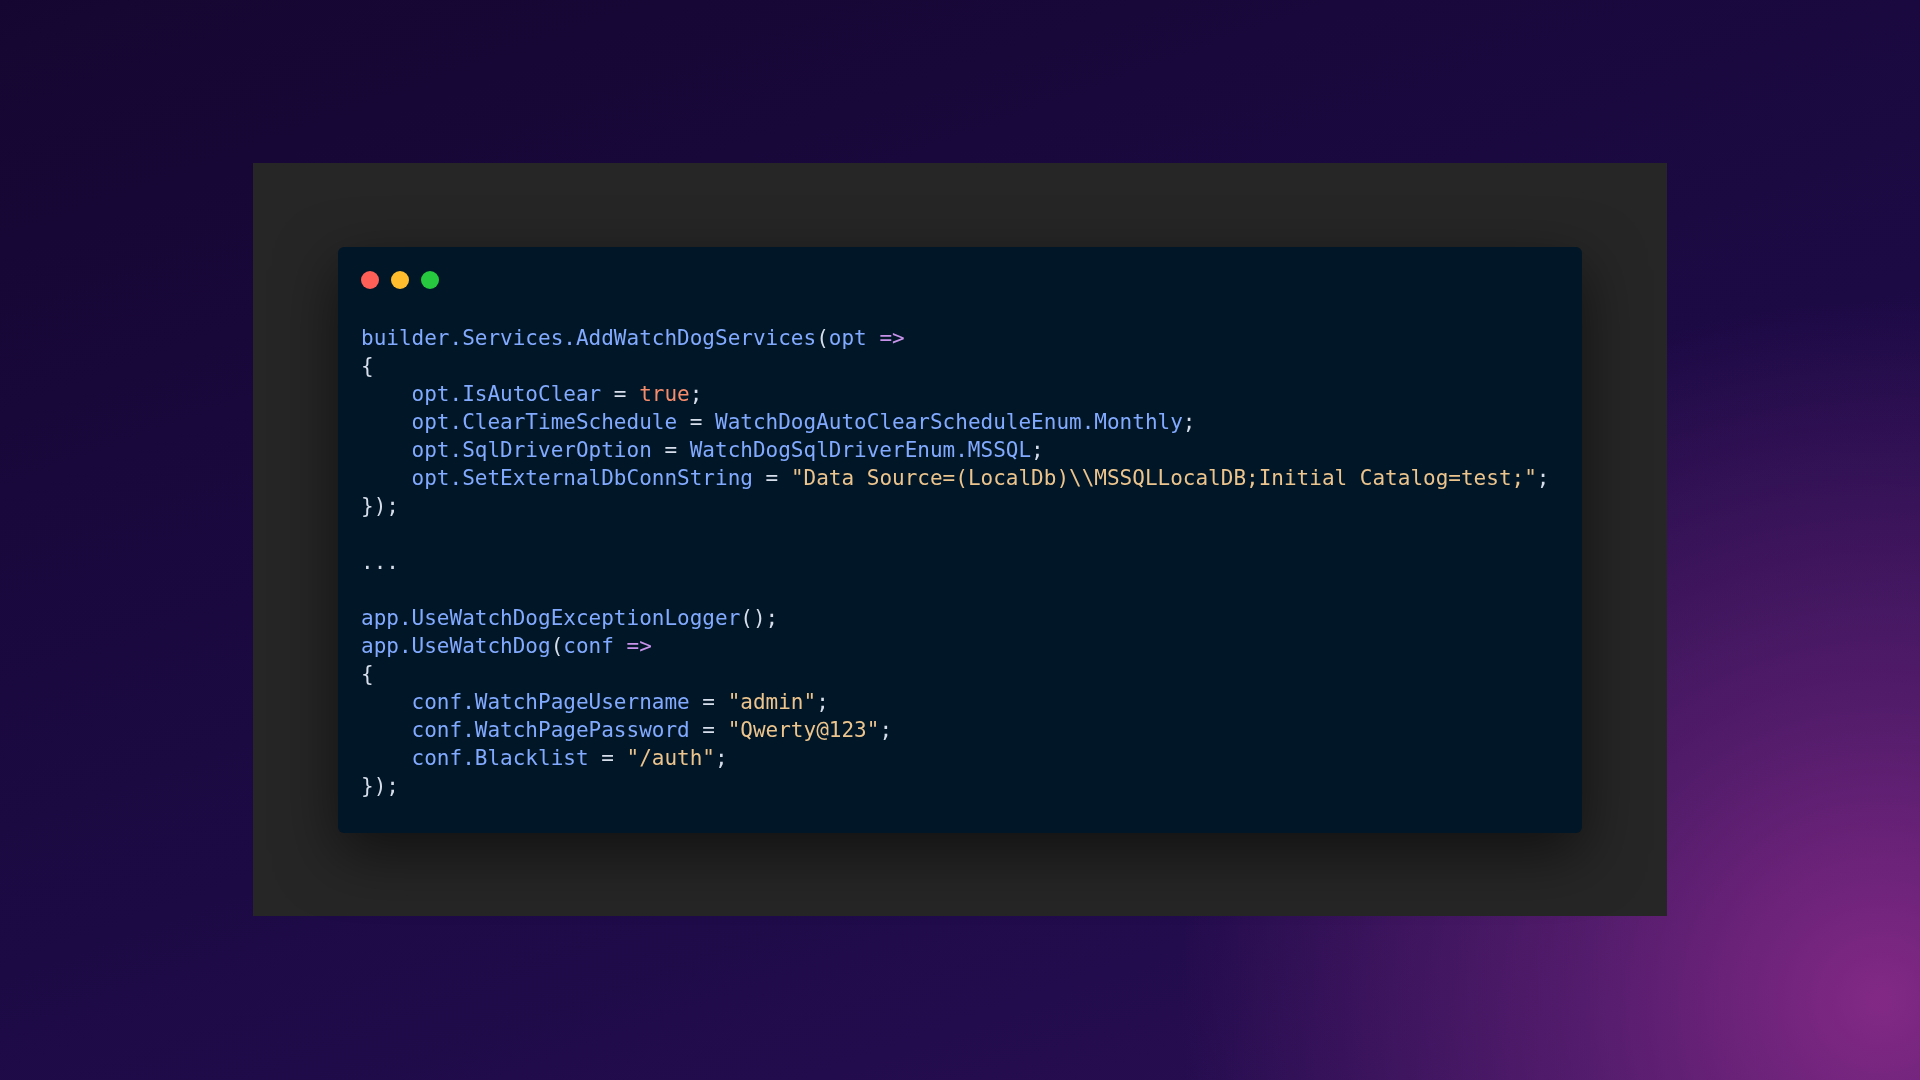 This screenshot has height=1080, width=1920. Describe the element at coordinates (980, 478) in the screenshot. I see `code-line: opt.SetExternalDbConnString = "Data Source=(LocalDb)\\MSSQLLocalDB;Initial Catalog=test;";` at that location.